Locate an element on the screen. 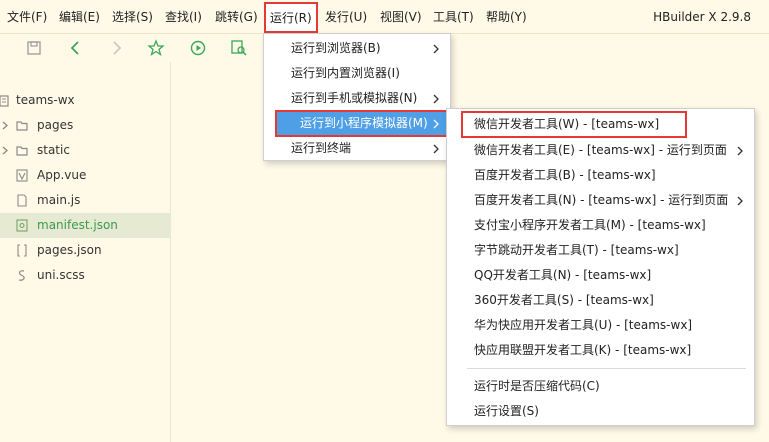 The width and height of the screenshot is (769, 442). back-icon is located at coordinates (76, 48).